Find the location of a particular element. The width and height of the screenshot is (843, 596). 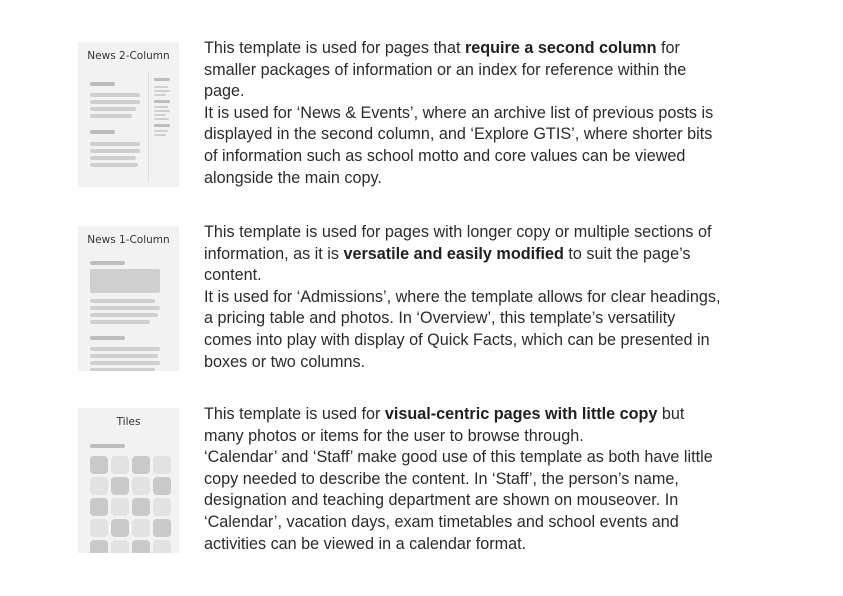

description-emphasis: visual-centric pages with little copy is located at coordinates (521, 414).